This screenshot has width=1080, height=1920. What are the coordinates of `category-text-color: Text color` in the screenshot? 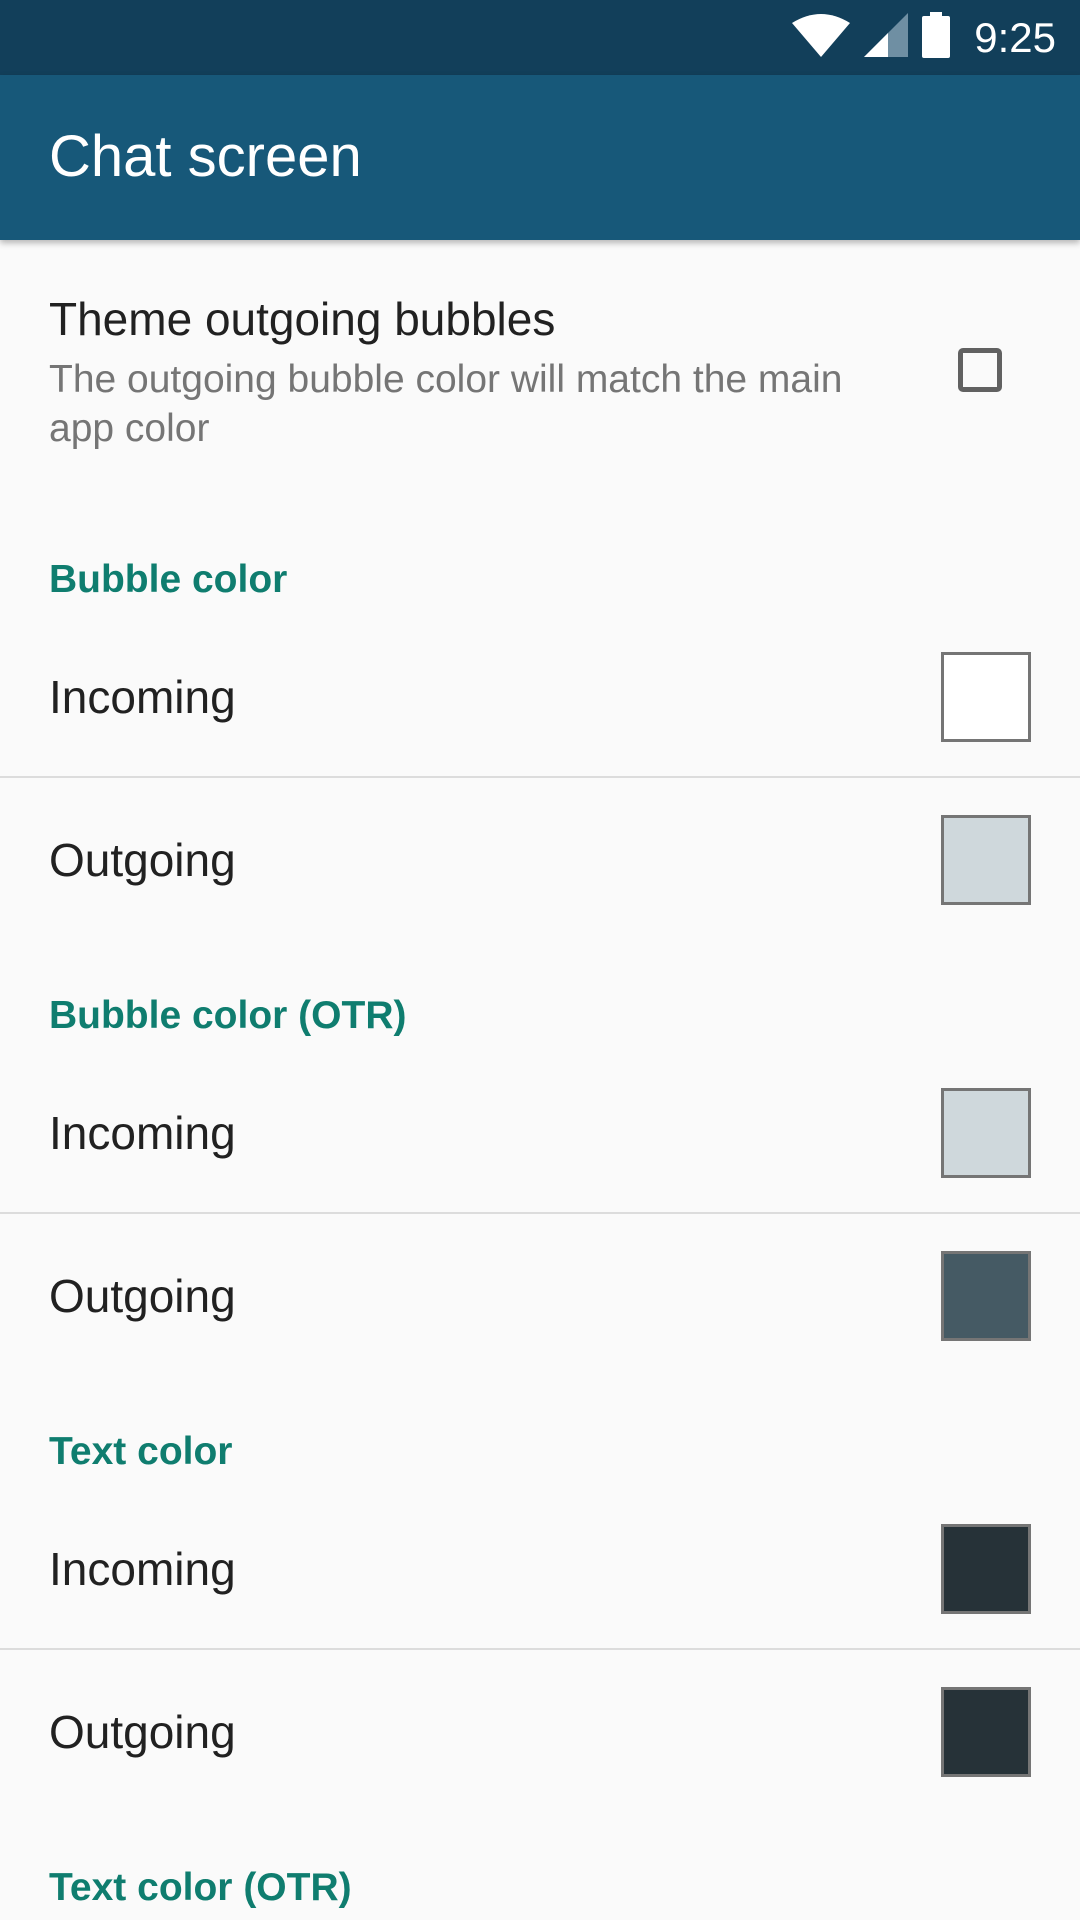 It's located at (141, 1451).